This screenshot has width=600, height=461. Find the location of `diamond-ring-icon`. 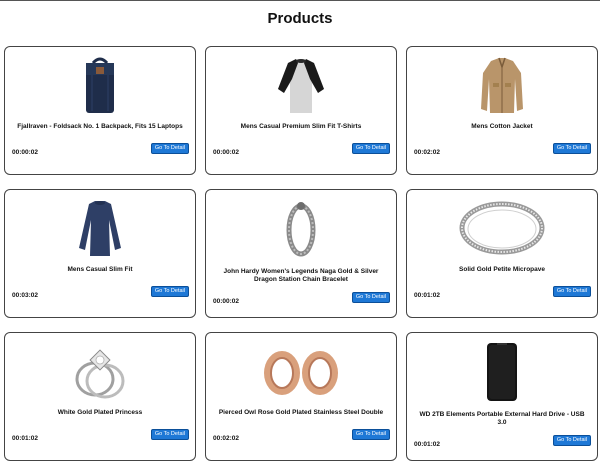

diamond-ring-icon is located at coordinates (100, 371).